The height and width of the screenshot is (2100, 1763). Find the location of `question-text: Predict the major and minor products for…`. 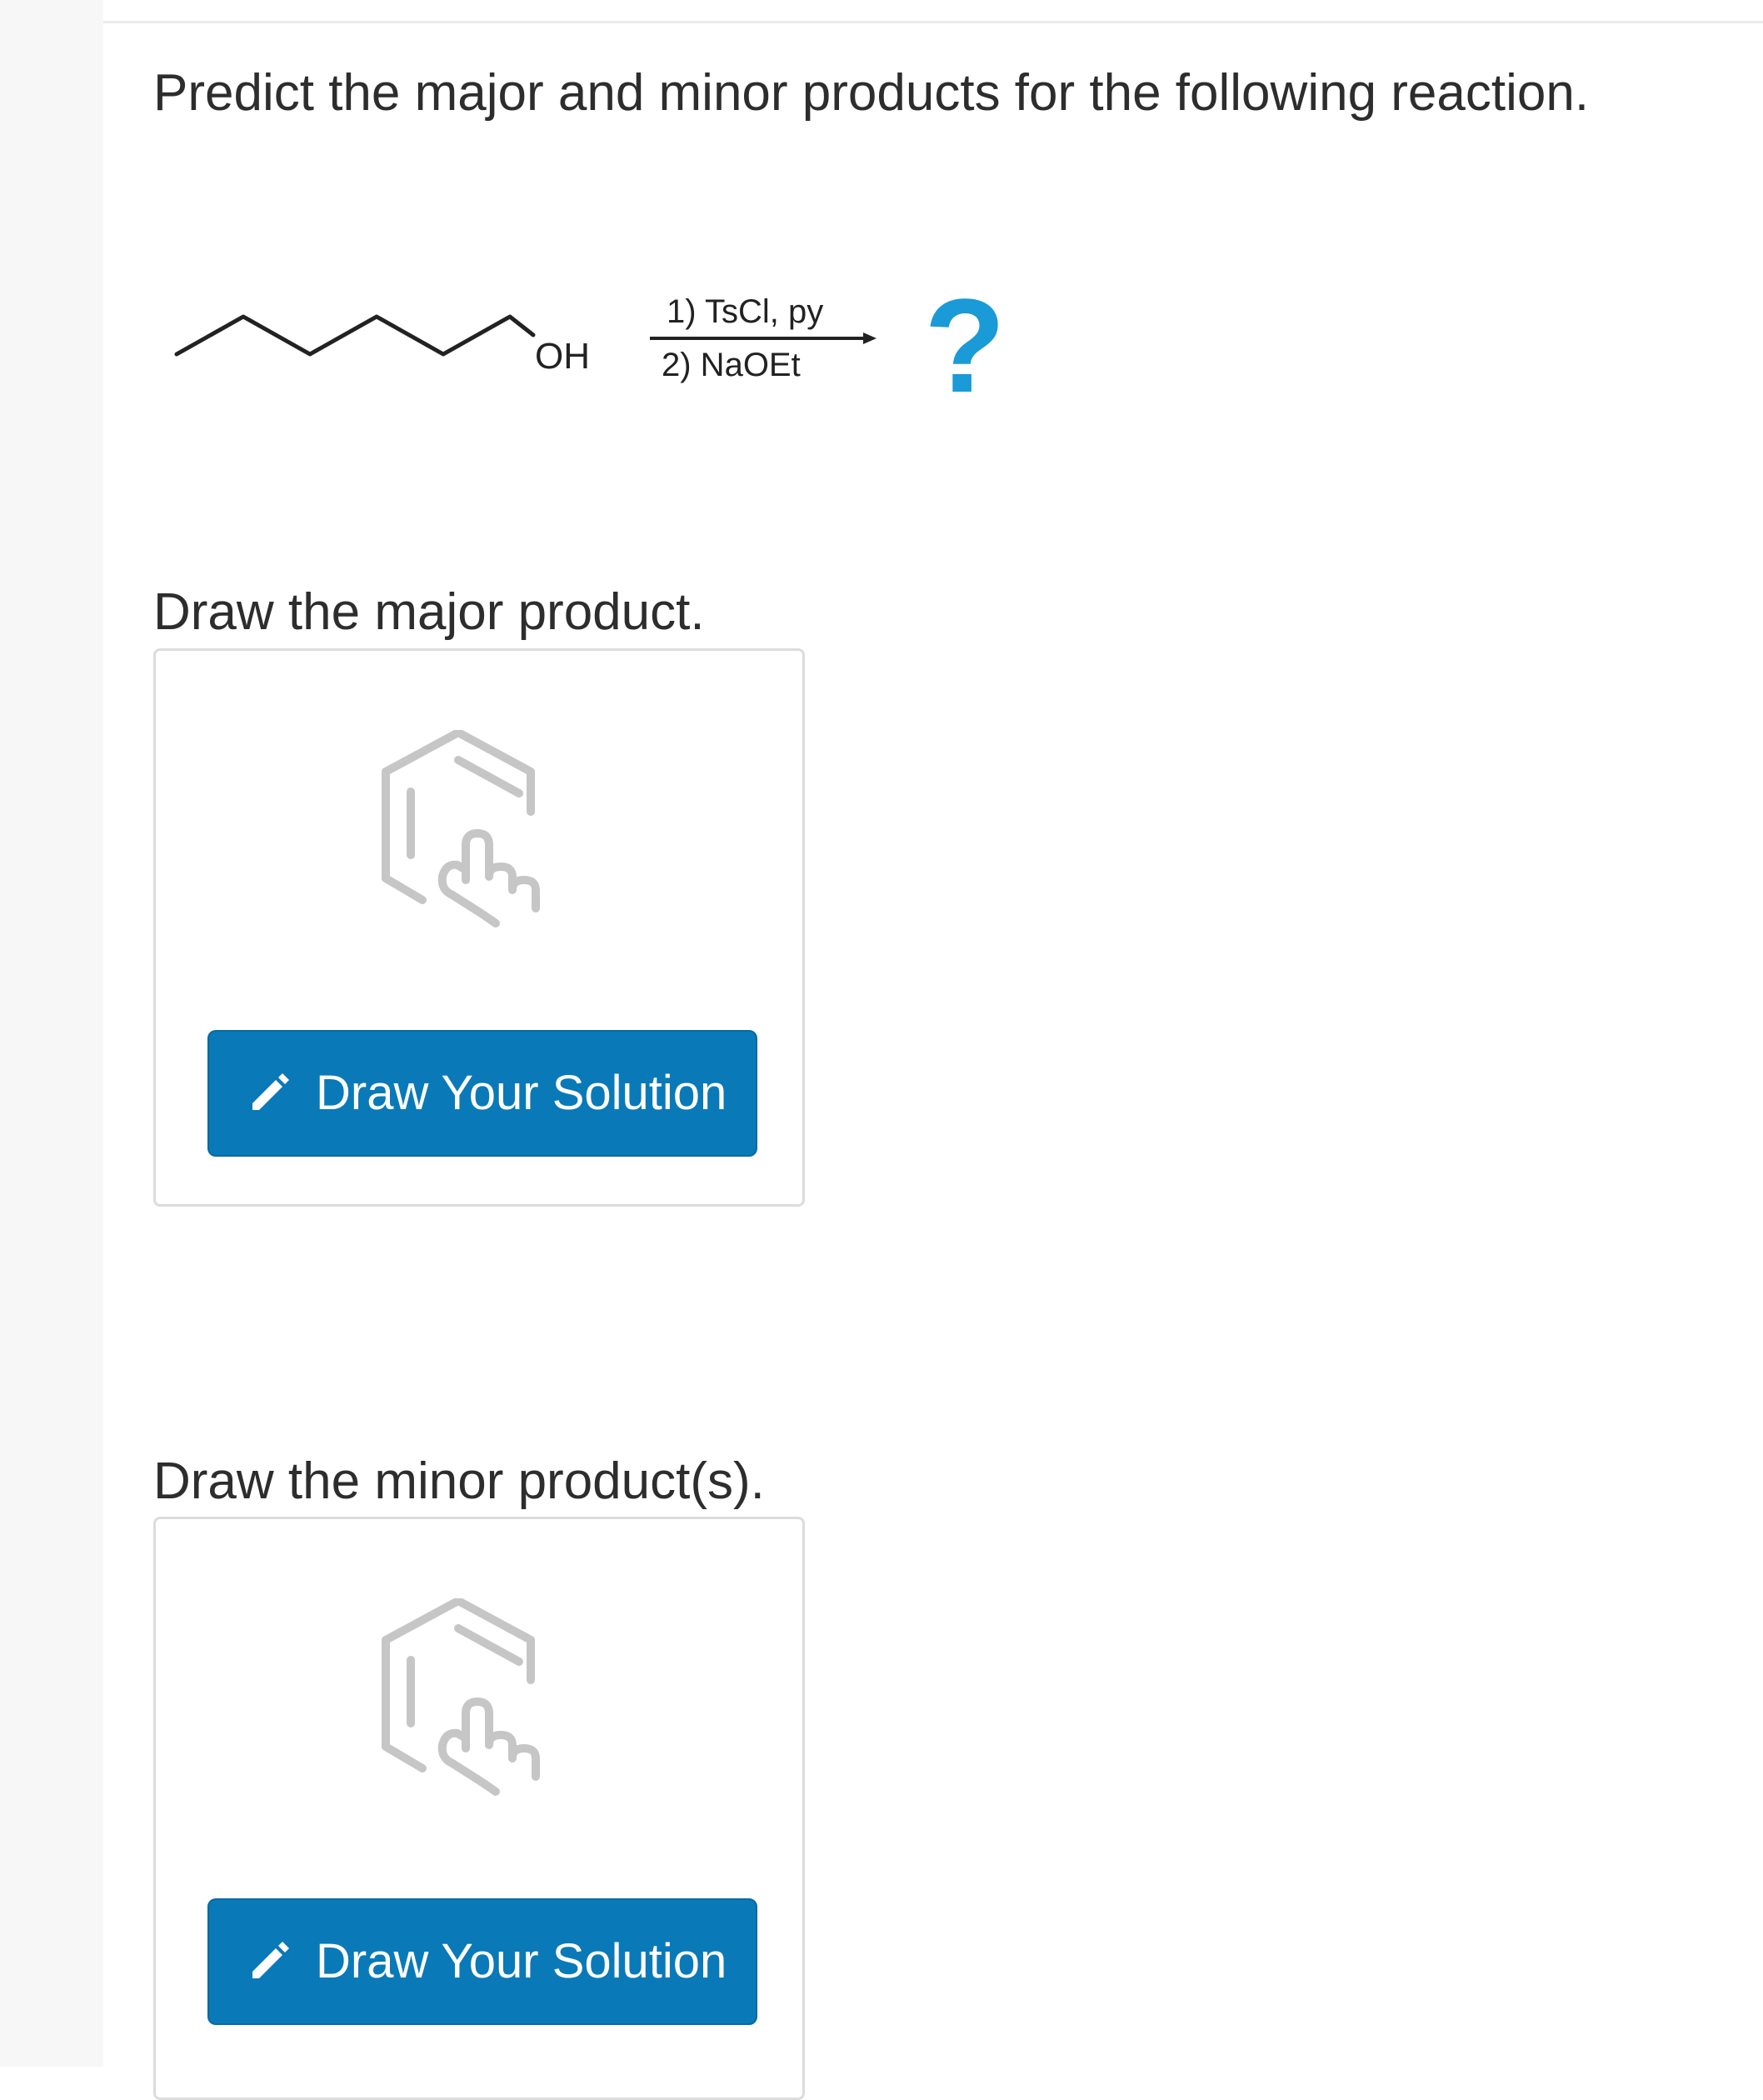

question-text: Predict the major and minor products for… is located at coordinates (871, 93).